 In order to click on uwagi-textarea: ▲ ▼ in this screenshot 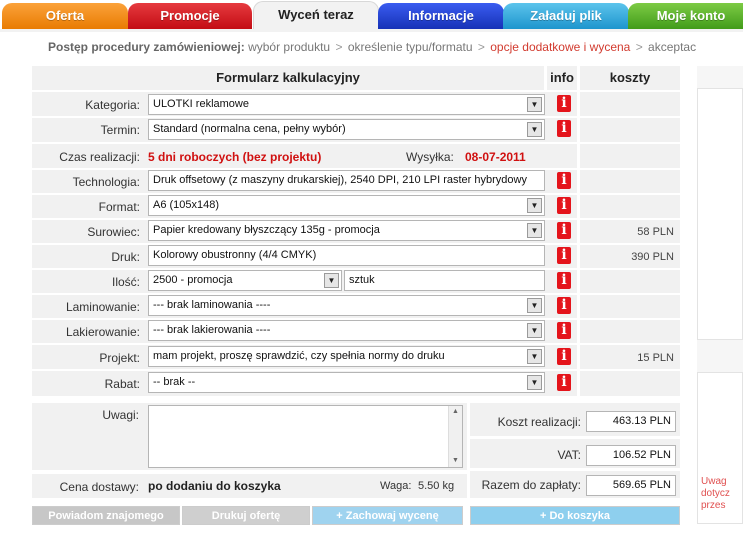, I will do `click(305, 436)`.